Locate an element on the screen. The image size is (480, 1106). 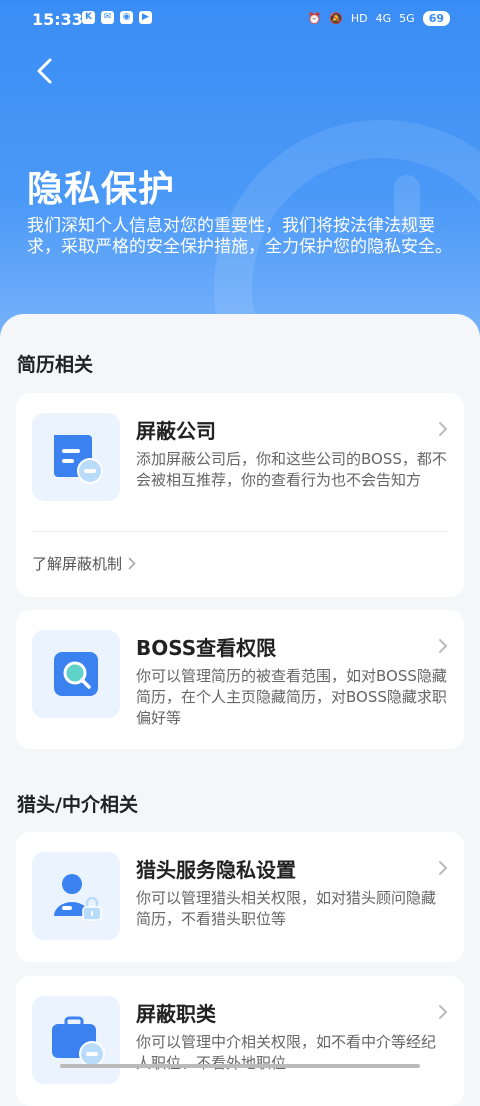
person-lock-icon is located at coordinates (78, 897).